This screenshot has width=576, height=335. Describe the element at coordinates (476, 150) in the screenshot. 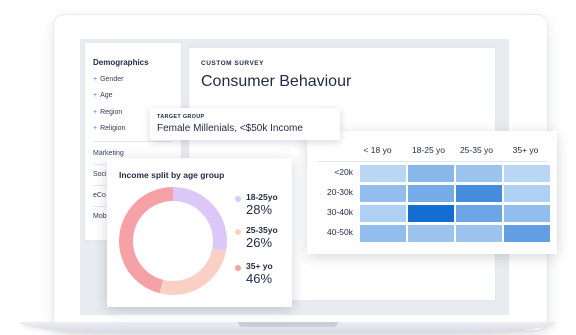

I see `heatmap-column-header: 25-35 yo` at that location.